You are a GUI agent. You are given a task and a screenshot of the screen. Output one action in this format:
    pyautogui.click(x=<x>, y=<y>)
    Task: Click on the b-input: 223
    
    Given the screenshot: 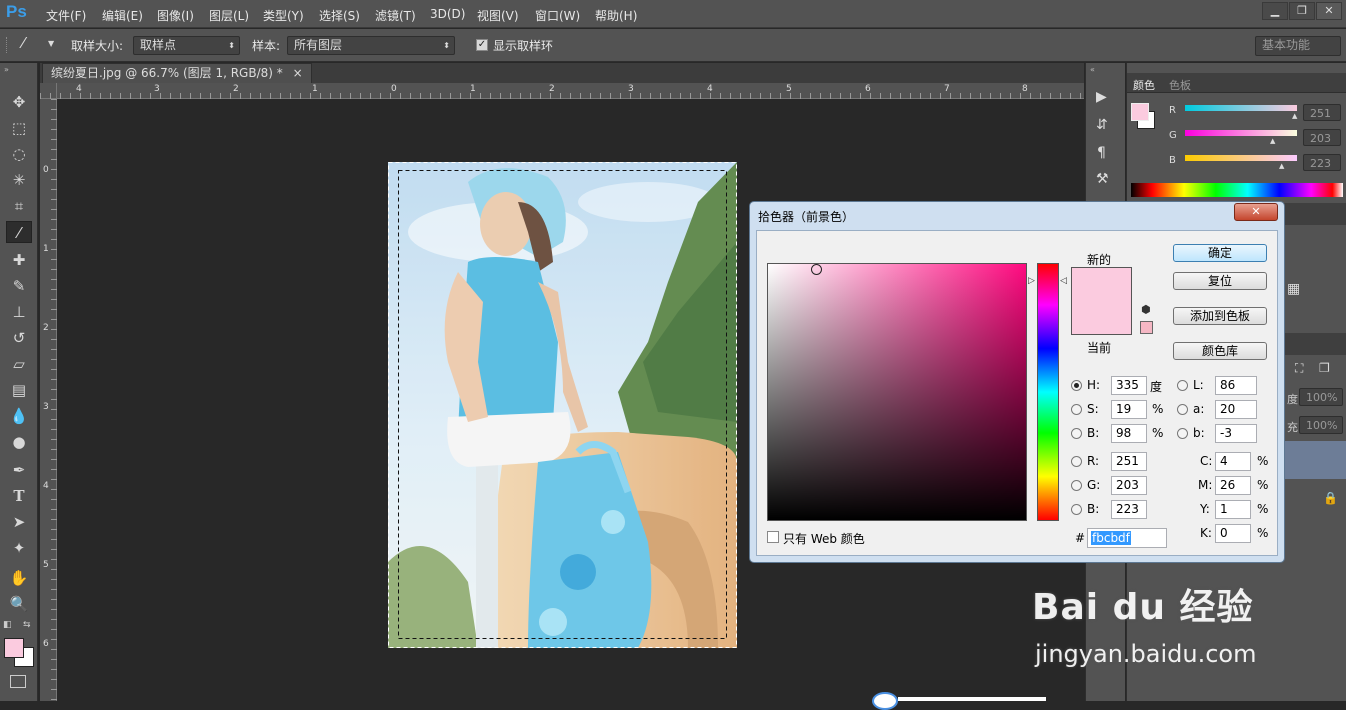 What is the action you would take?
    pyautogui.click(x=1129, y=509)
    